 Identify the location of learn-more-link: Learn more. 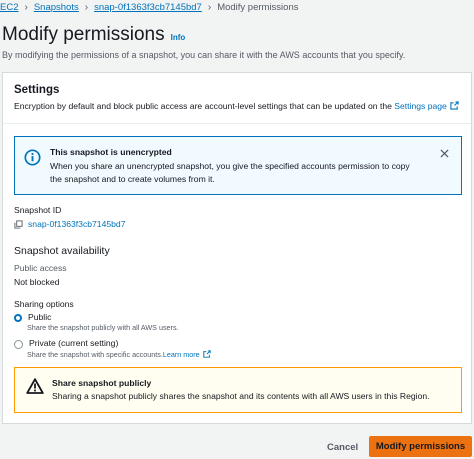
(187, 354).